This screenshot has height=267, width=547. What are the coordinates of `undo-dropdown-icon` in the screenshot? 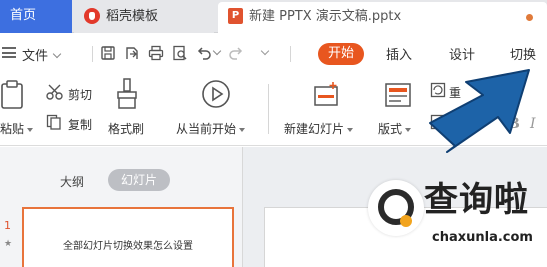 It's located at (217, 51).